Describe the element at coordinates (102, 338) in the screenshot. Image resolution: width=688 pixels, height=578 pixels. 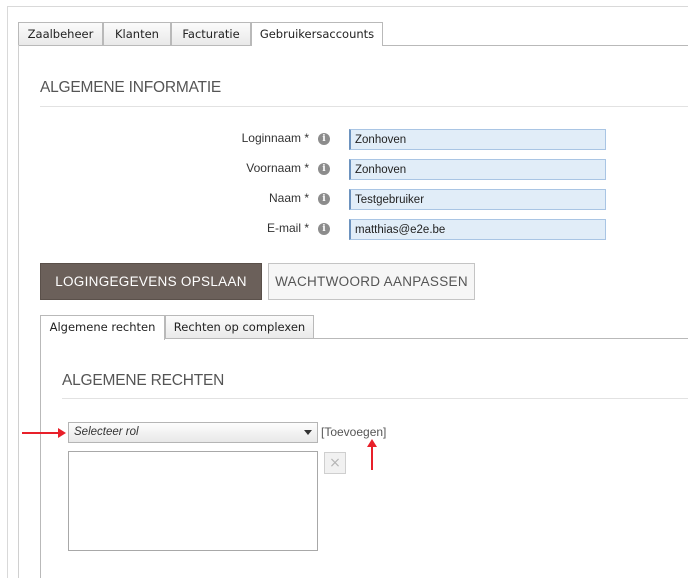
I see `active-inner-tab-gap` at that location.